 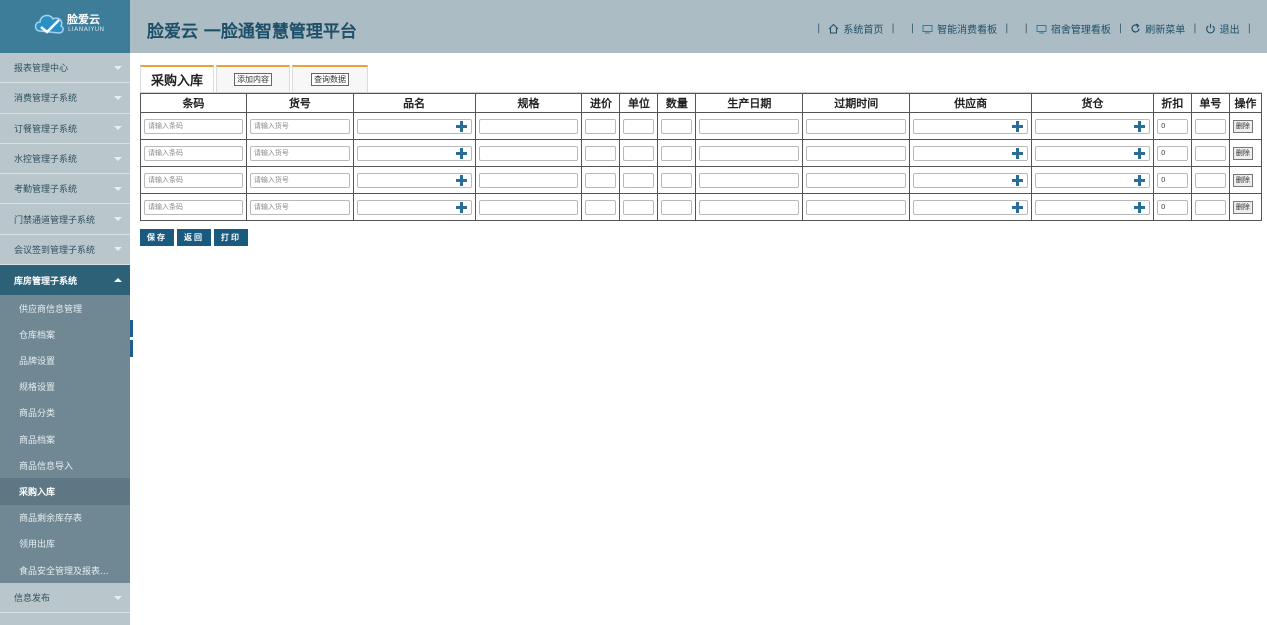 What do you see at coordinates (65, 159) in the screenshot?
I see `sidebar-item-water: 水控管理子系统` at bounding box center [65, 159].